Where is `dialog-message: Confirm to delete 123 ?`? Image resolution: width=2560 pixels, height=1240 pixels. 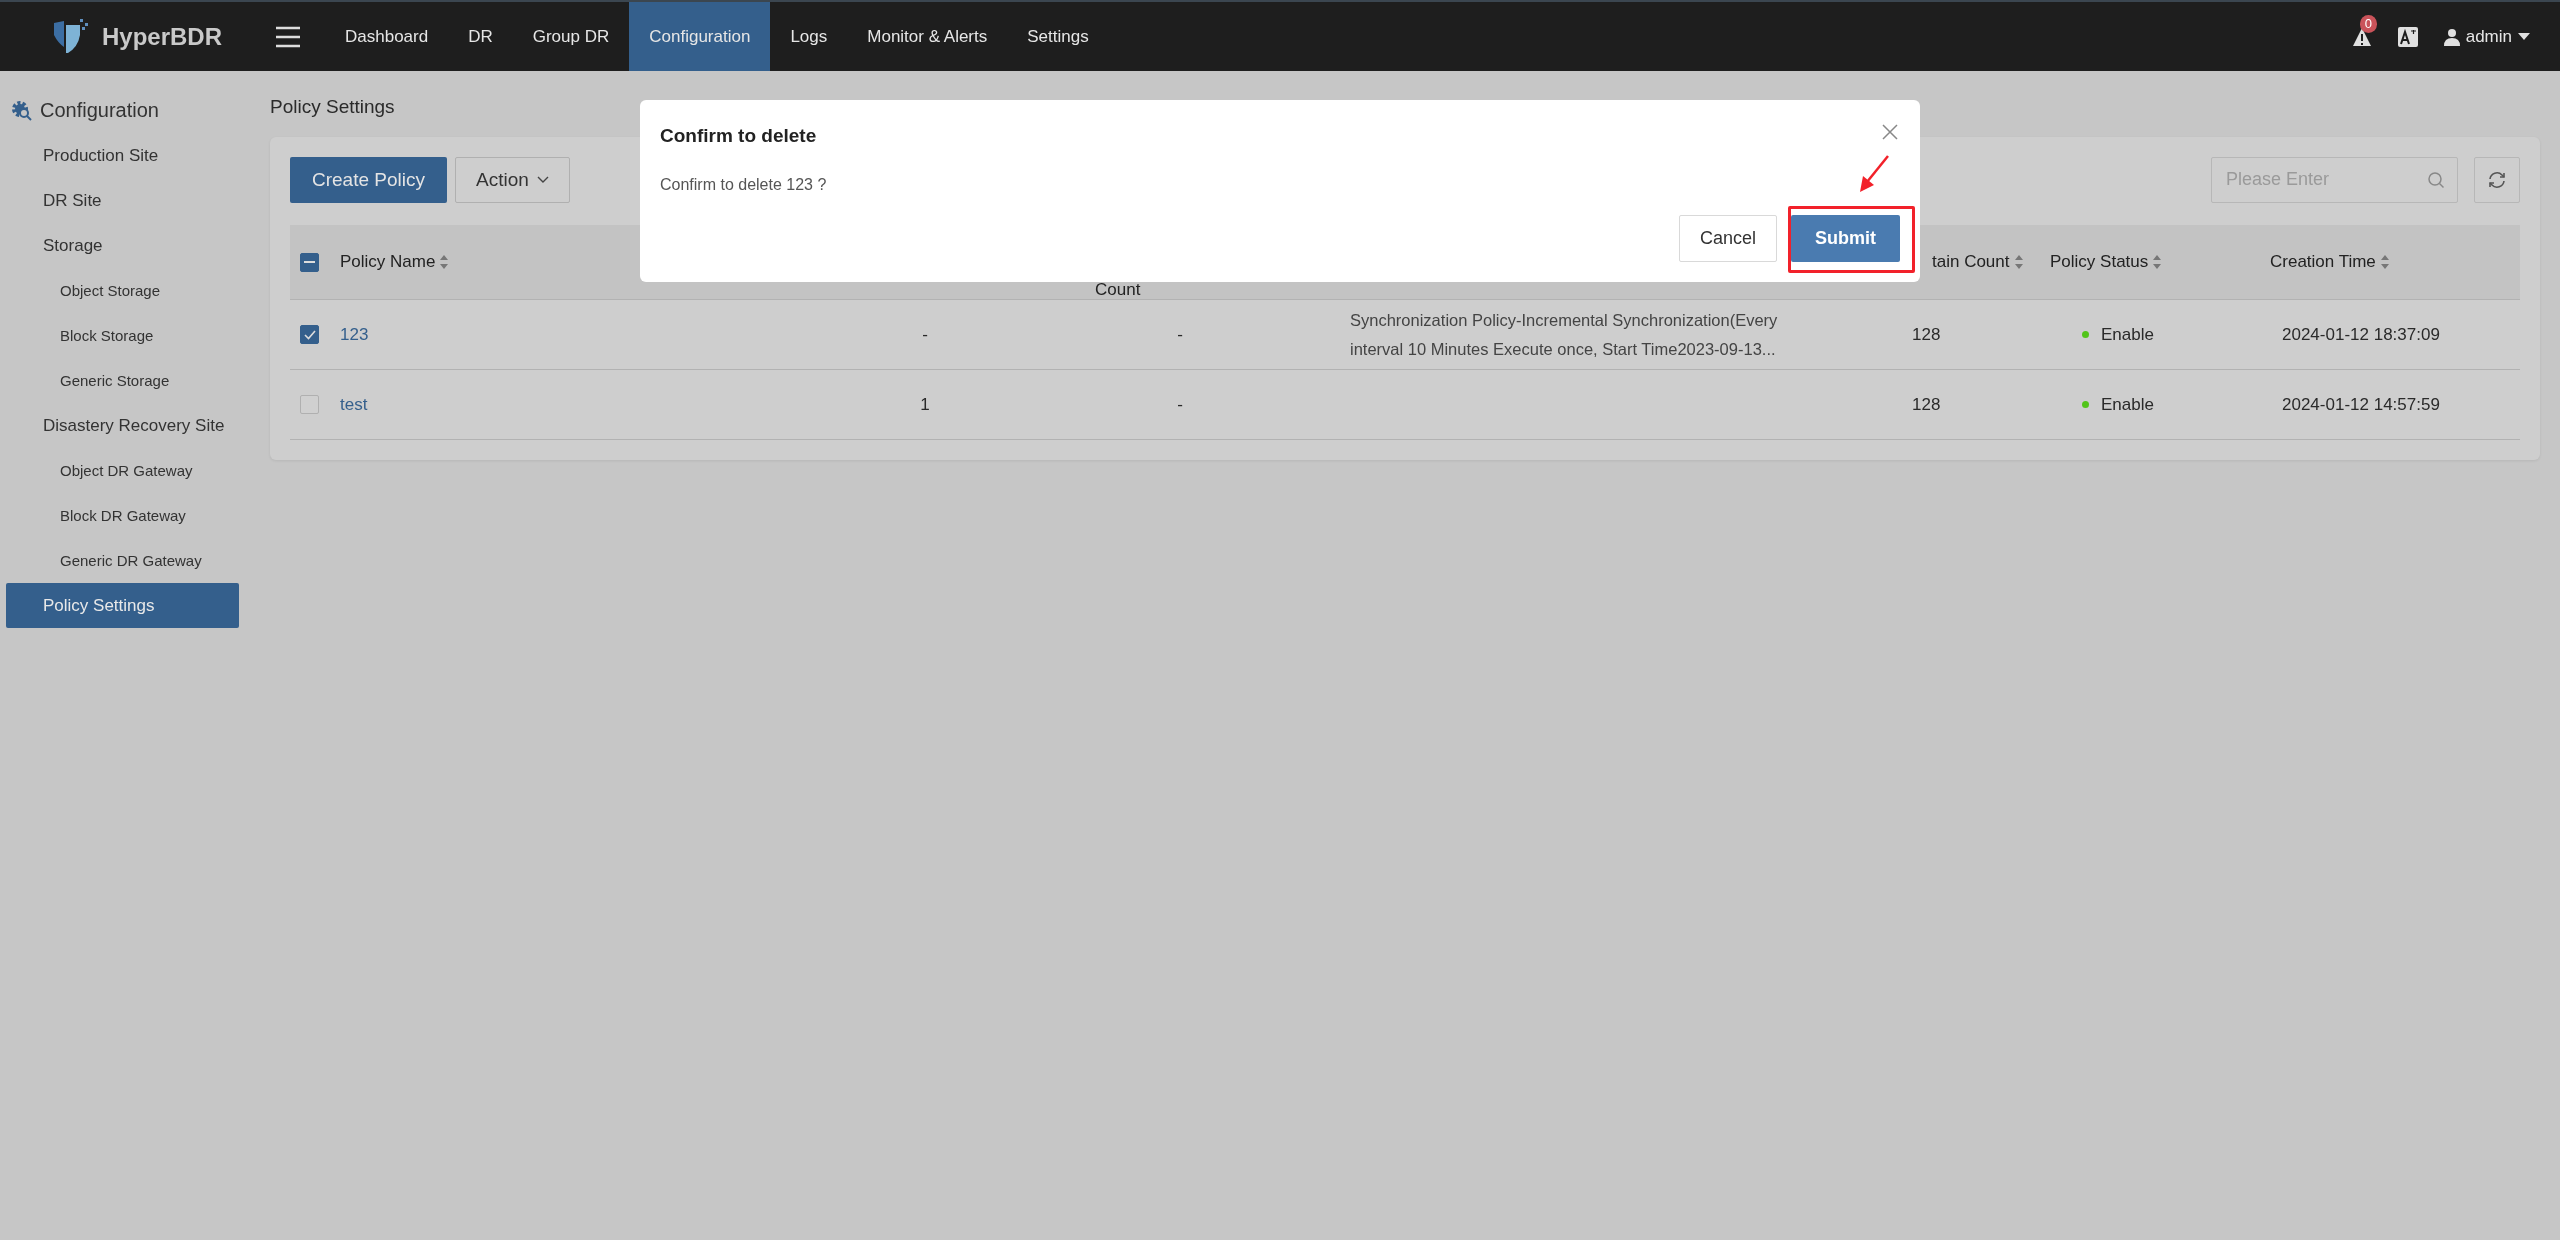
dialog-message: Confirm to delete 123 ? is located at coordinates (743, 184).